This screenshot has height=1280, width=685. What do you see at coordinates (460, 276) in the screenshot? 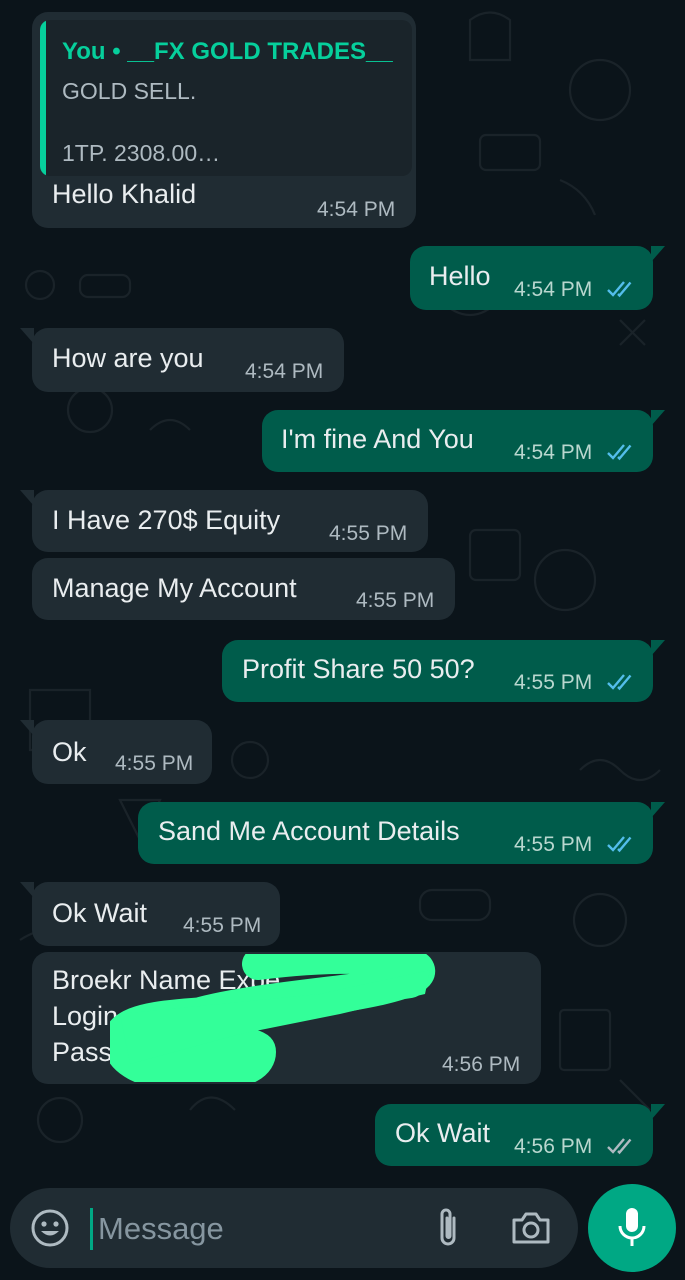
I see `message-text: Hello` at bounding box center [460, 276].